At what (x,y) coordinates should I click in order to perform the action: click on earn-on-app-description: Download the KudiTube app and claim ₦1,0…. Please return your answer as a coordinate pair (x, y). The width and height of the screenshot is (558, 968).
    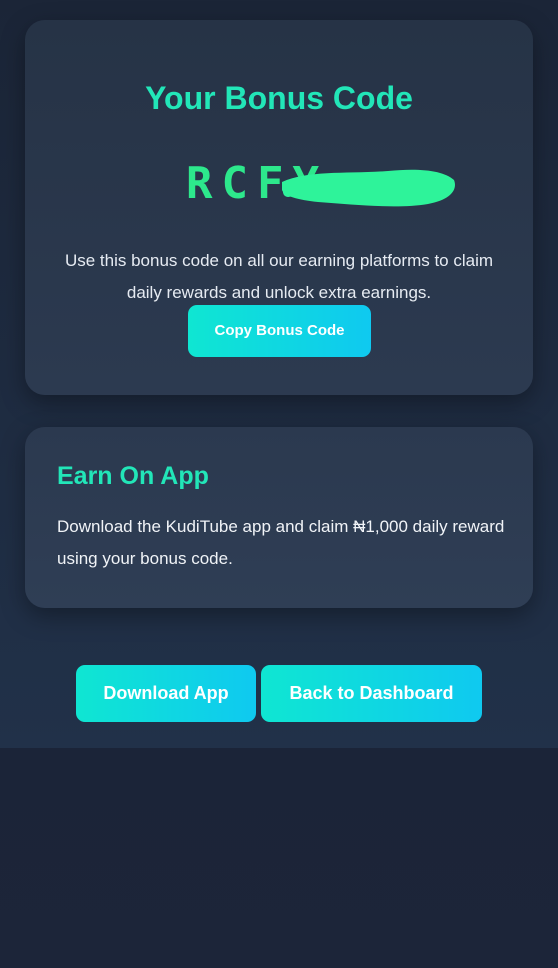
    Looking at the image, I should click on (281, 542).